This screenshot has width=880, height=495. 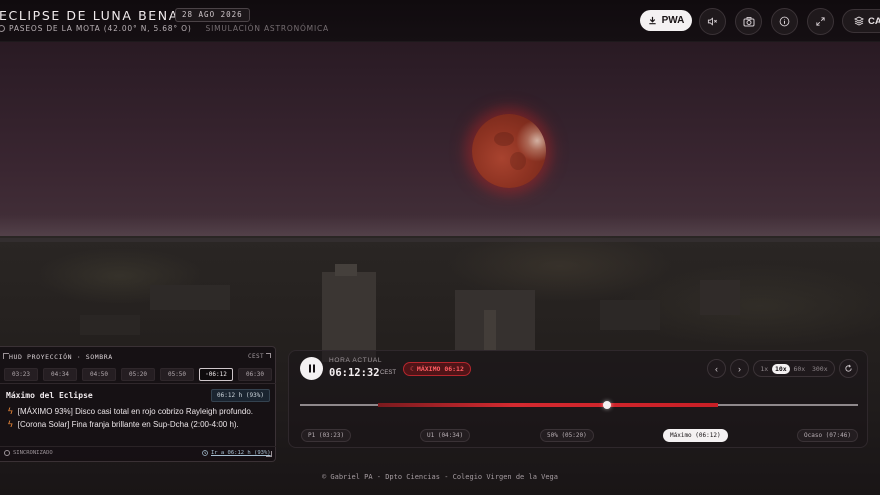 I want to click on info-icon, so click(x=784, y=21).